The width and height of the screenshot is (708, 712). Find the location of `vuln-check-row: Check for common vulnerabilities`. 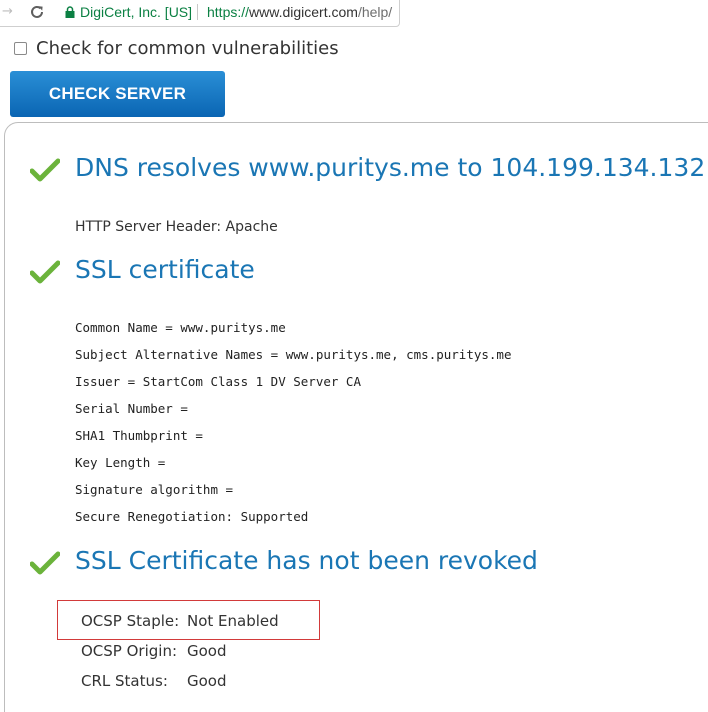

vuln-check-row: Check for common vulnerabilities is located at coordinates (176, 48).